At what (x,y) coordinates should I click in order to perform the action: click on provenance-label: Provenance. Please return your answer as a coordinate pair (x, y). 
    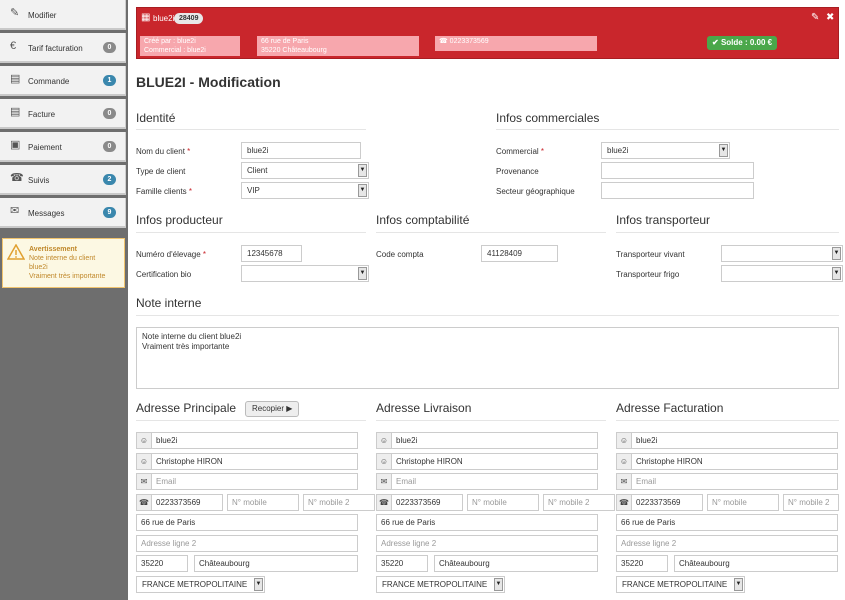
    Looking at the image, I should click on (517, 171).